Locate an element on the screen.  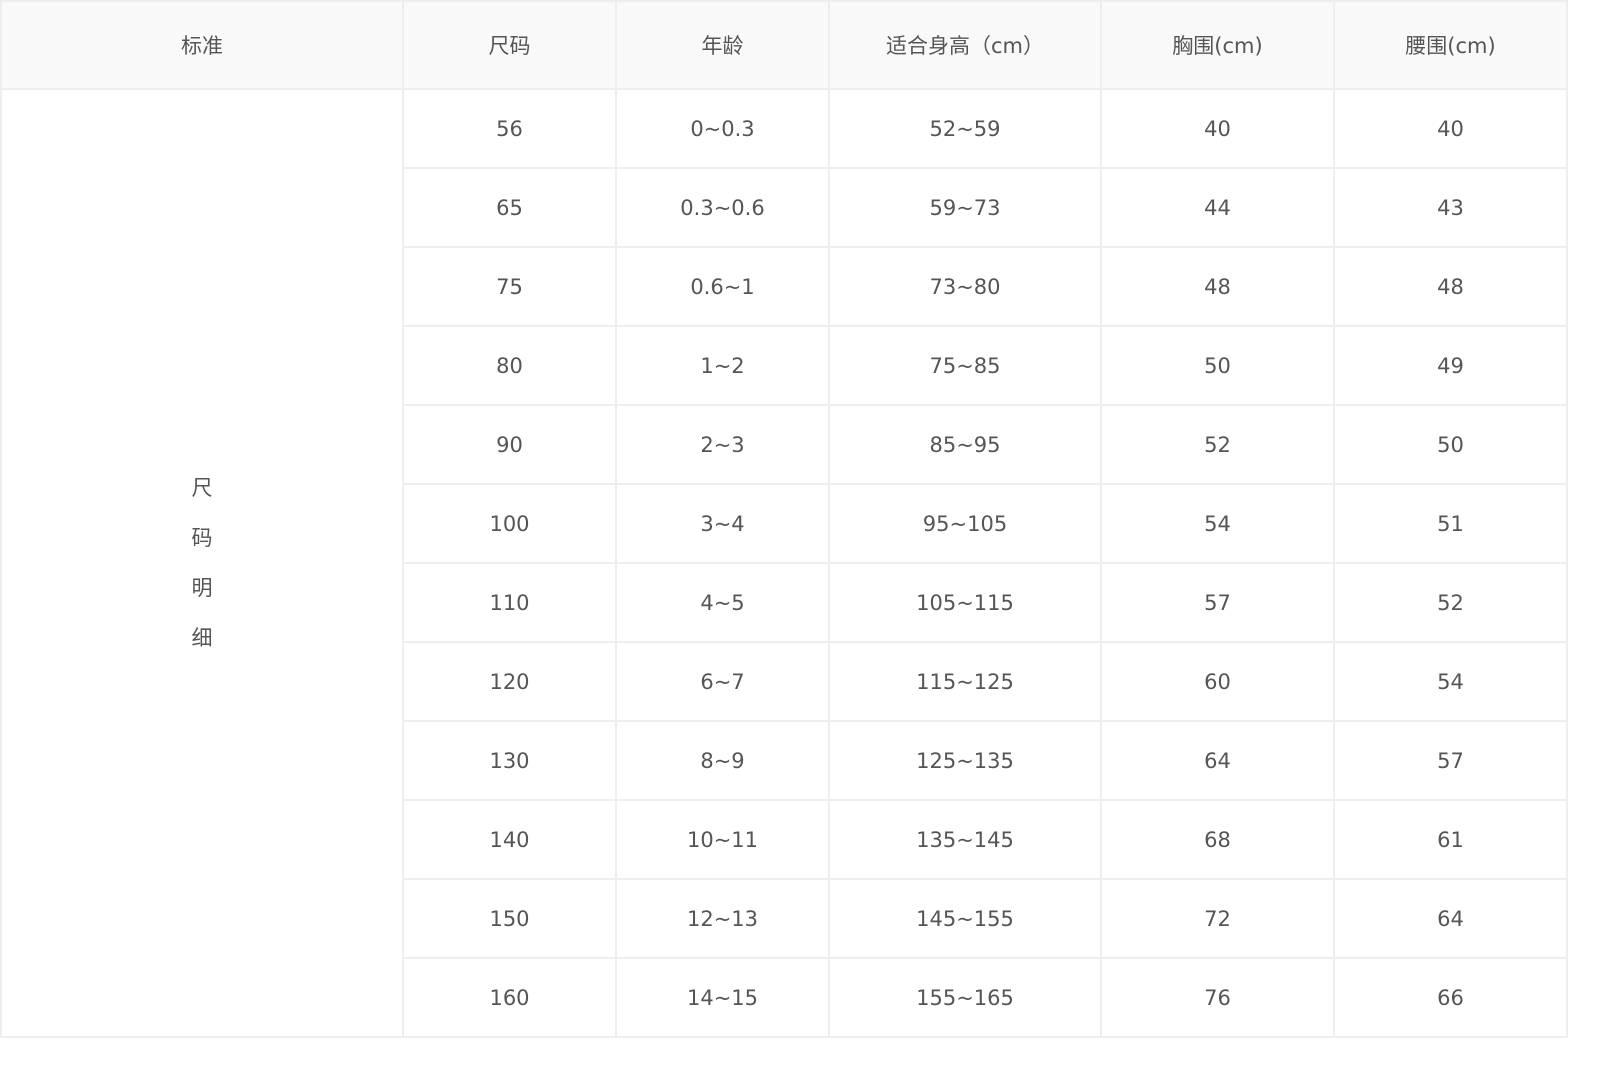
cell-height: 52~59 is located at coordinates (965, 128).